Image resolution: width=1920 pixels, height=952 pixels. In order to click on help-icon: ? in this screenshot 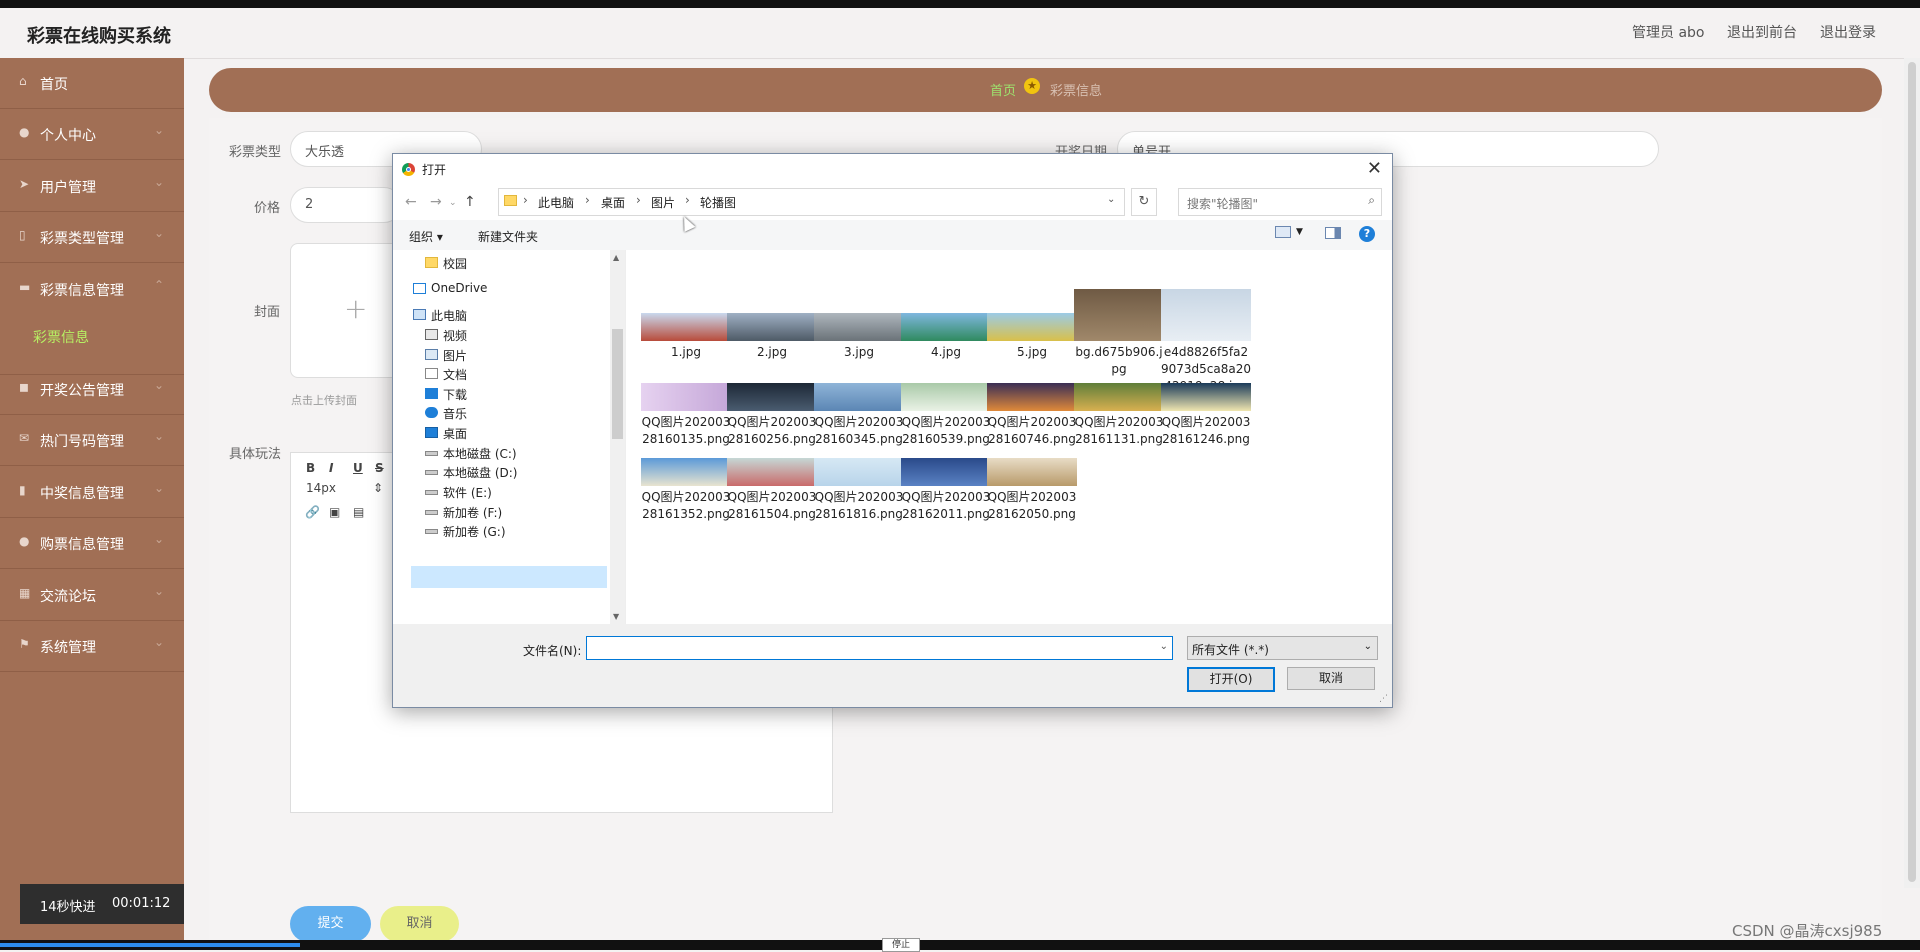, I will do `click(1367, 234)`.